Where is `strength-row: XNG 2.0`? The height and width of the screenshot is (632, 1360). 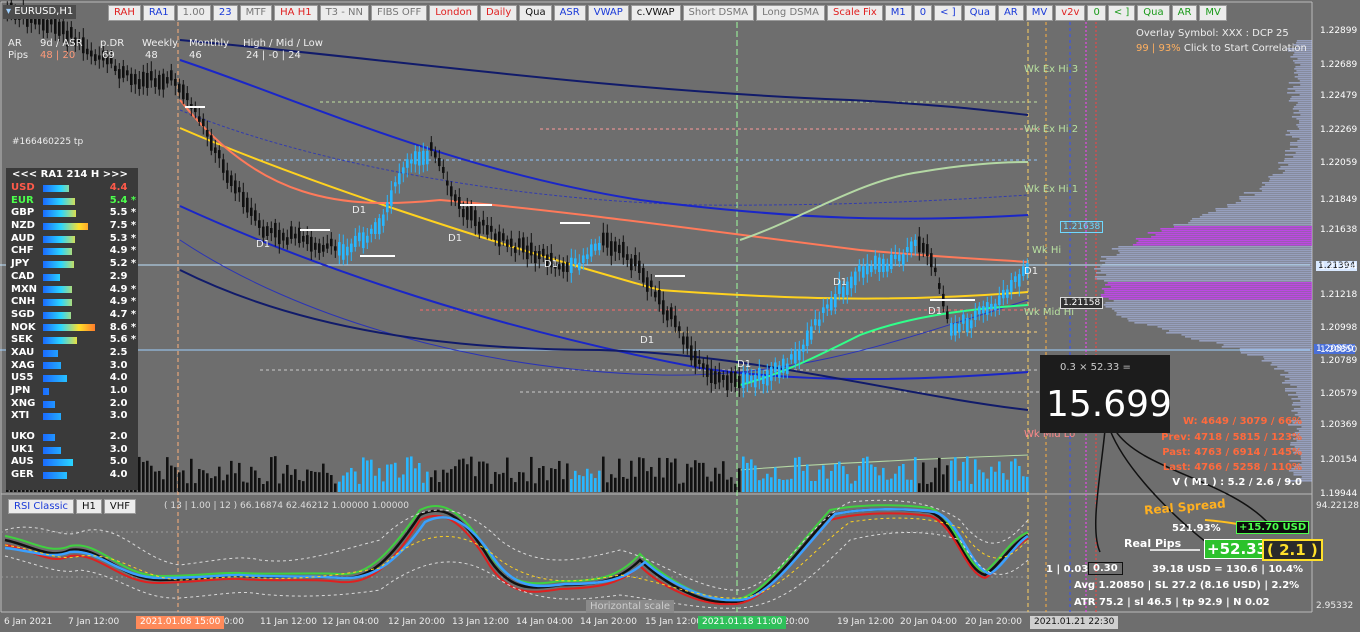
strength-row: XNG 2.0 is located at coordinates (72, 404).